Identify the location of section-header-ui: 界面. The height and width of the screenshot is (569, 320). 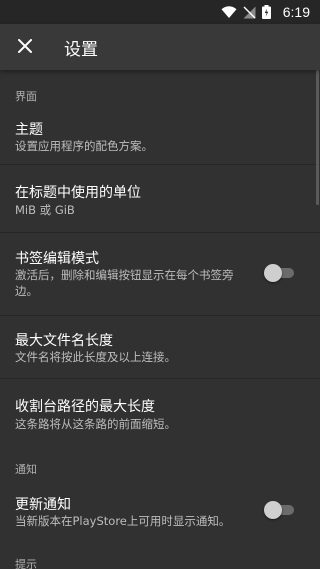
(26, 96).